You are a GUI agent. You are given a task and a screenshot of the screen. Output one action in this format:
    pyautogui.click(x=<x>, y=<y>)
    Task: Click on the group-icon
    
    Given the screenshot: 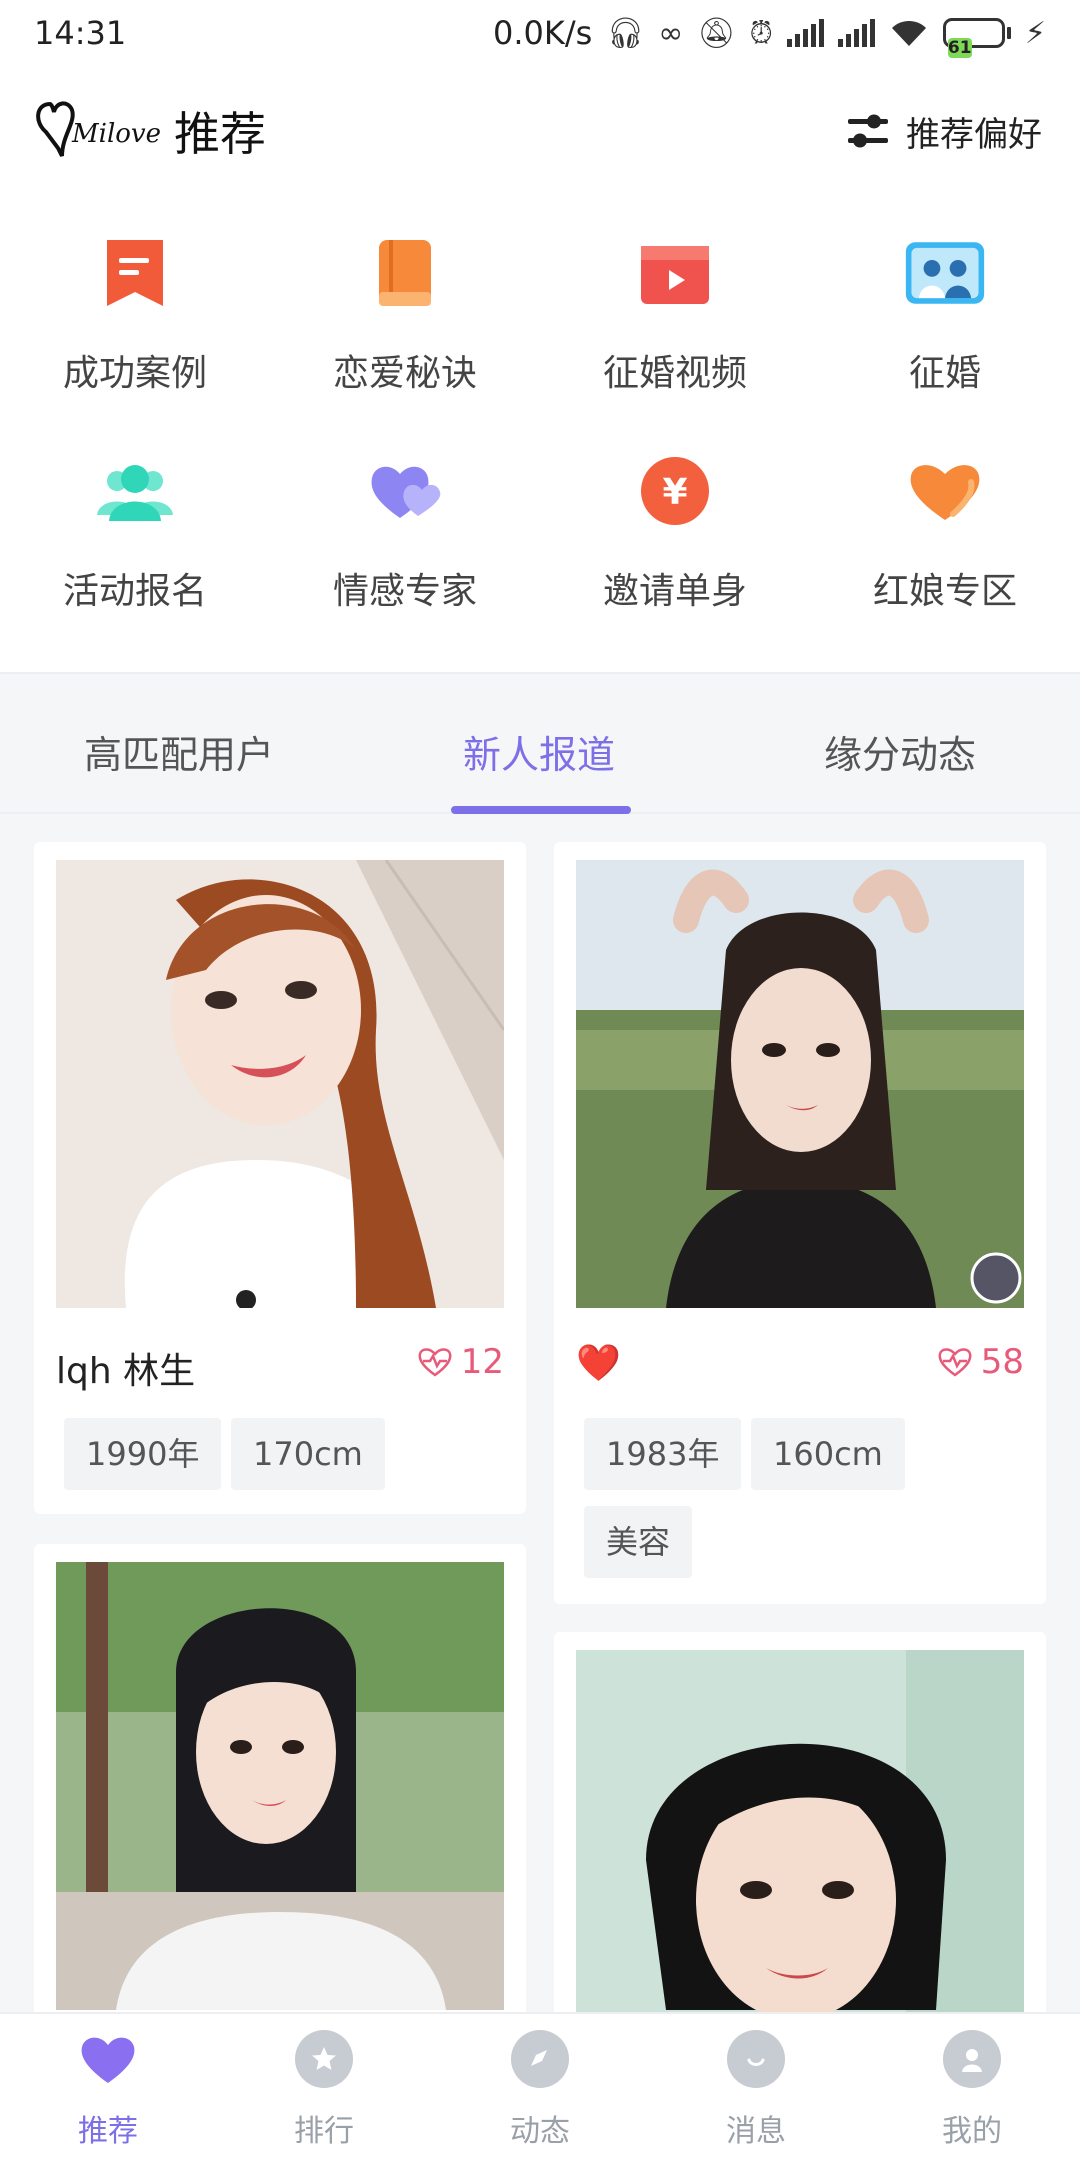 What is the action you would take?
    pyautogui.click(x=135, y=491)
    